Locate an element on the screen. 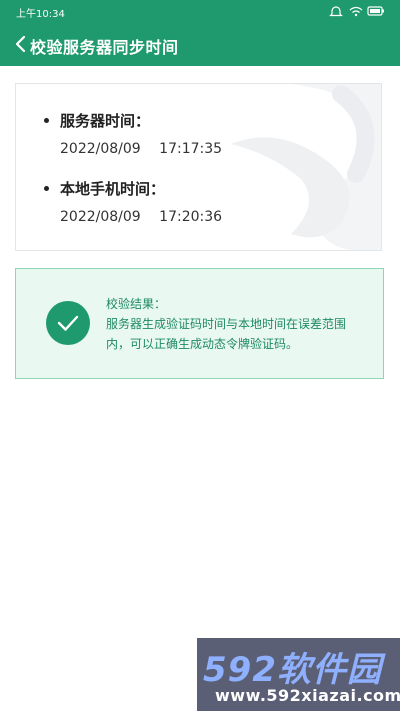 The image size is (400, 711). title-bar: 校验服务器同步时间 is located at coordinates (200, 44).